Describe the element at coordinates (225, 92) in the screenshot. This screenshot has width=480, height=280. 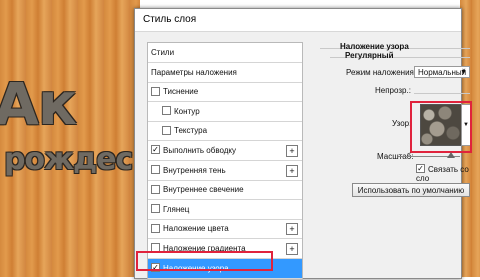
I see `style-item-3: Тиснение` at that location.